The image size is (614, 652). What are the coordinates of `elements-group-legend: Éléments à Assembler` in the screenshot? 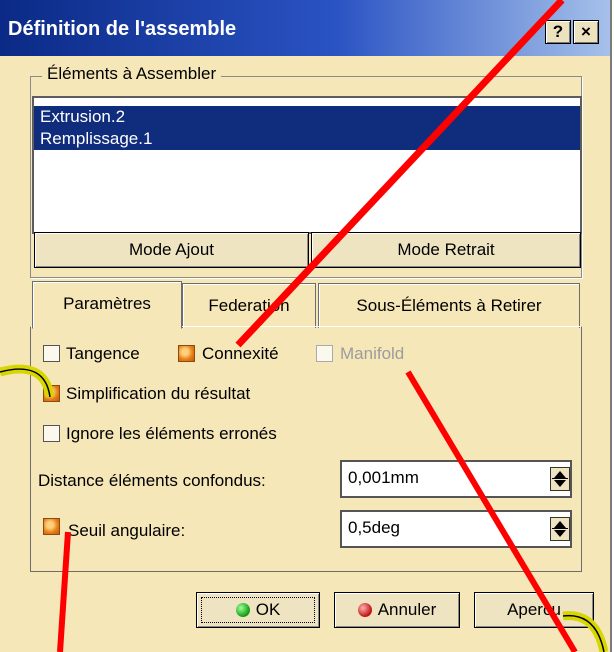 It's located at (132, 74).